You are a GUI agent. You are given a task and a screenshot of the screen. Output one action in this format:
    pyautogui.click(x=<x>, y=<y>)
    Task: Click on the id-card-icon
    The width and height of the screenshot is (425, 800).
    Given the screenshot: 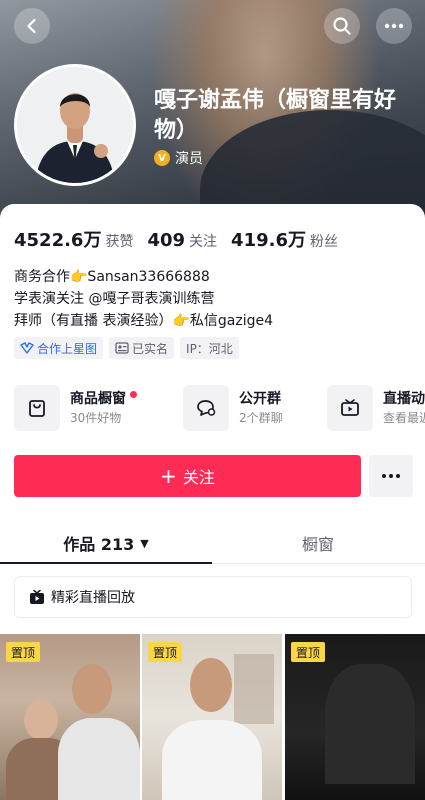 What is the action you would take?
    pyautogui.click(x=122, y=348)
    